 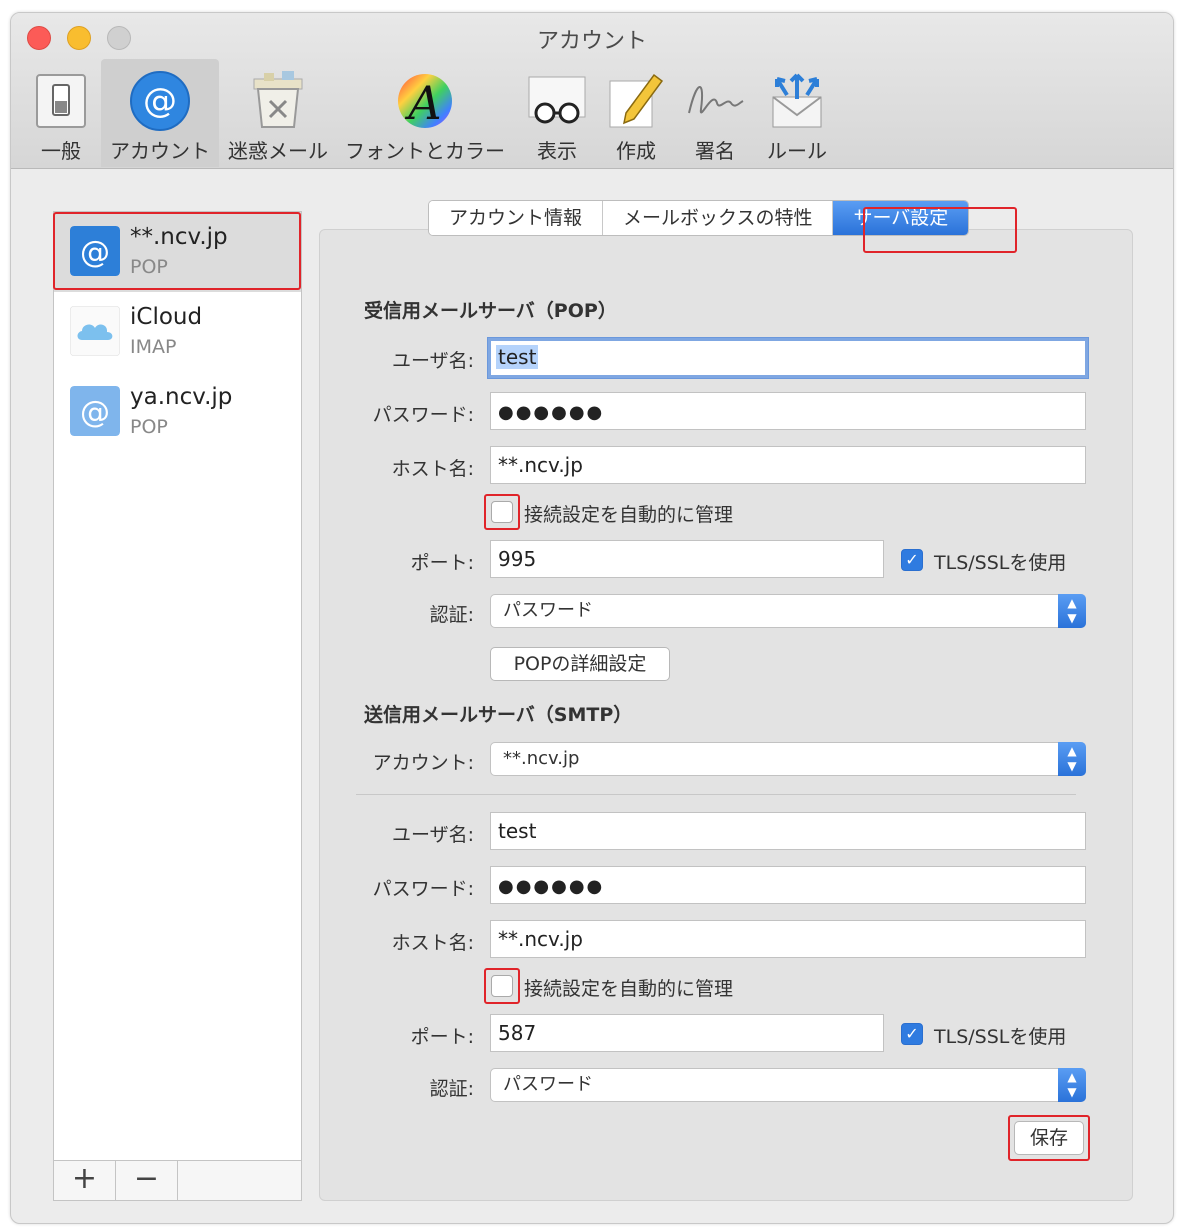 I want to click on toolbar-accounts: @ アカウント, so click(x=160, y=113).